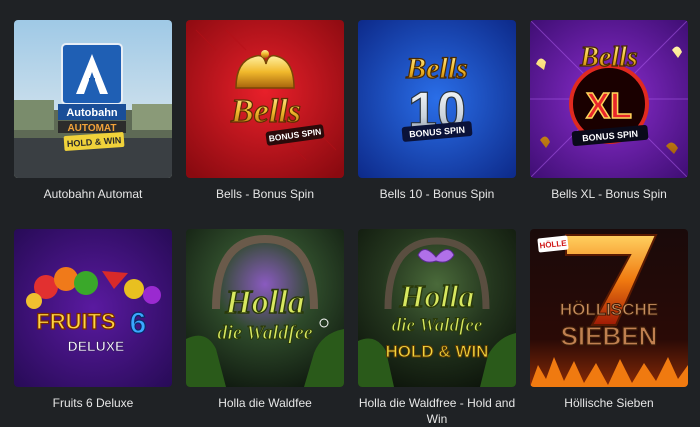 The height and width of the screenshot is (427, 700). I want to click on game-thumbnail: Bells 10 BONUS SPIN, so click(437, 99).